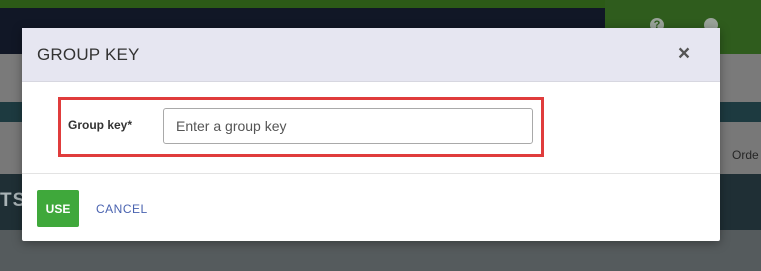  Describe the element at coordinates (122, 209) in the screenshot. I see `cancel-button: CANCEL` at that location.